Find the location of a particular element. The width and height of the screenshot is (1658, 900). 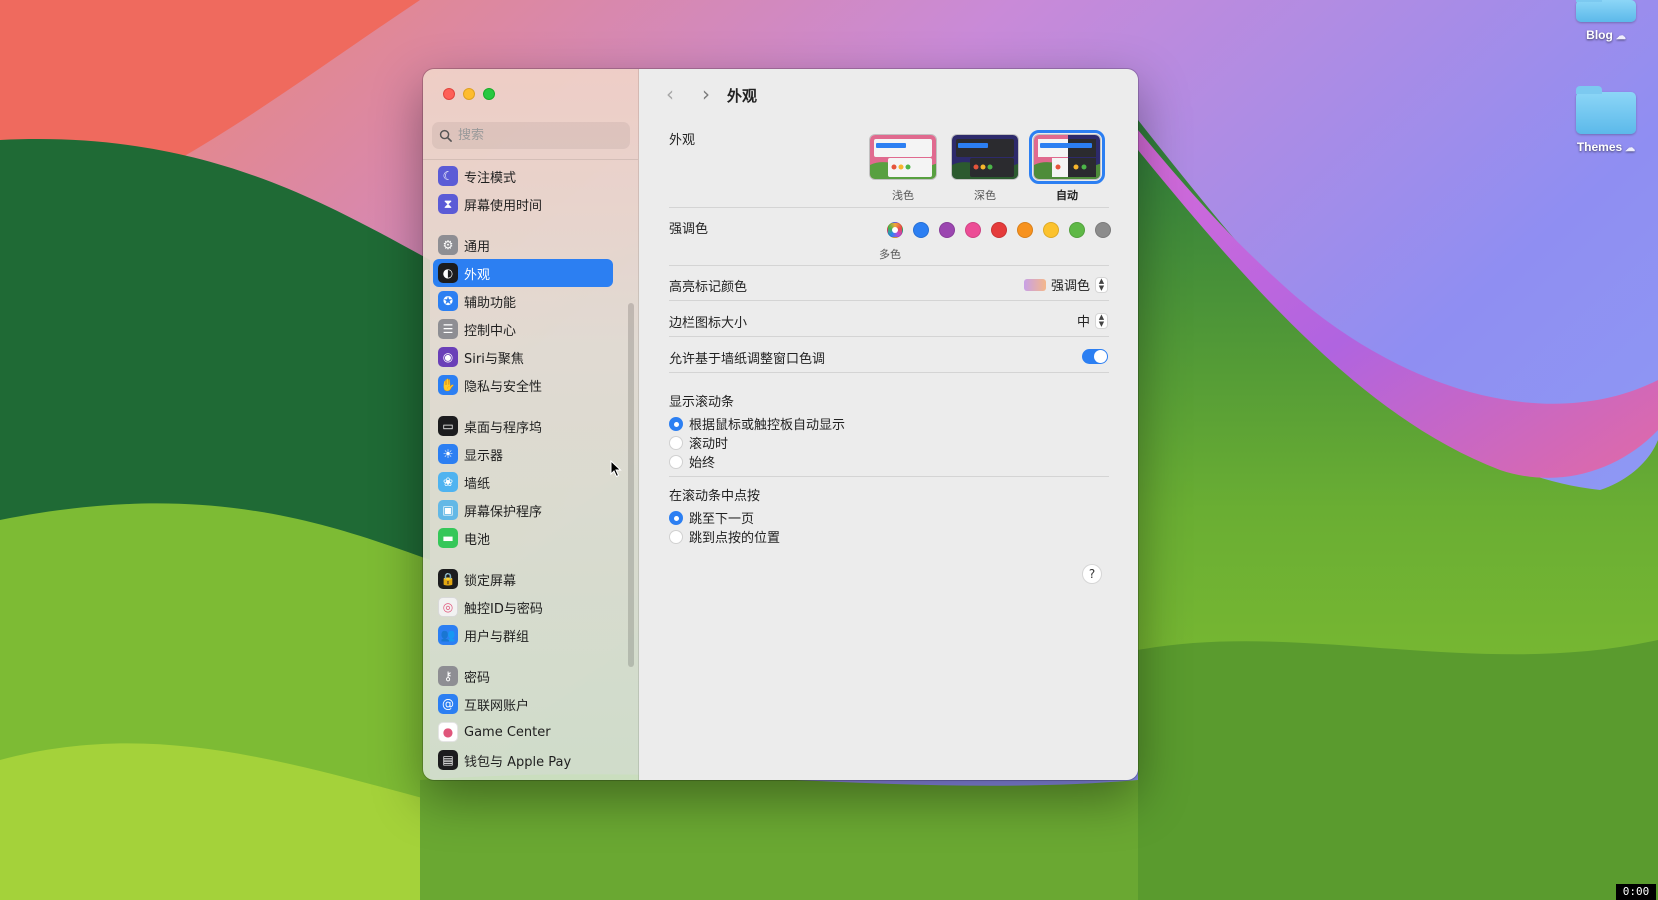

sidebar-item-label: 屏幕使用时间 is located at coordinates (503, 206).